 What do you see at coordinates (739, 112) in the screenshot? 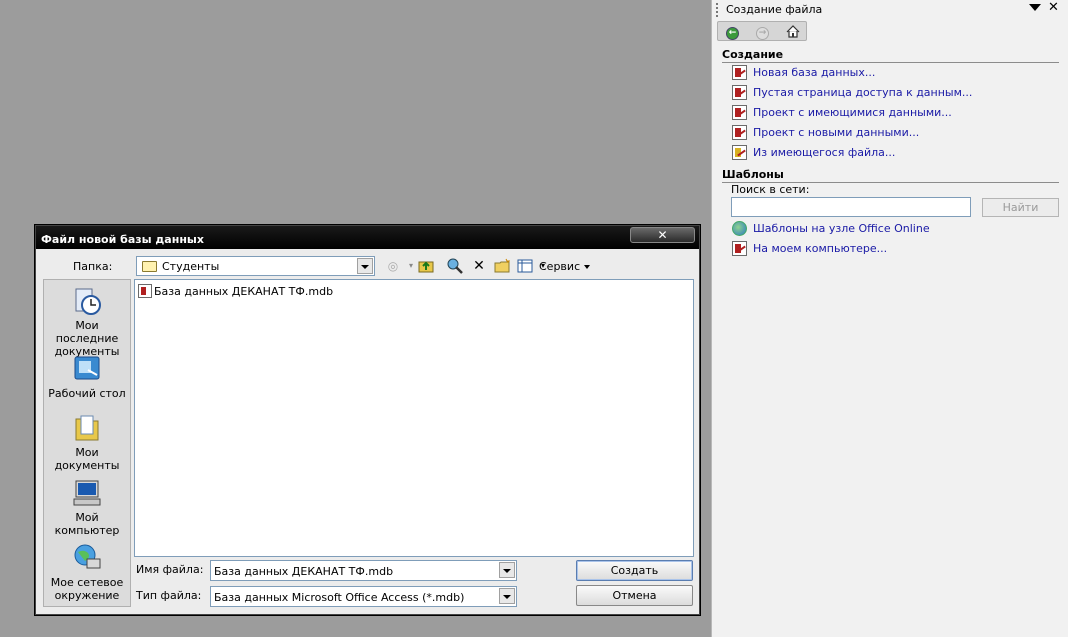
I see `project-existing-data-icon` at bounding box center [739, 112].